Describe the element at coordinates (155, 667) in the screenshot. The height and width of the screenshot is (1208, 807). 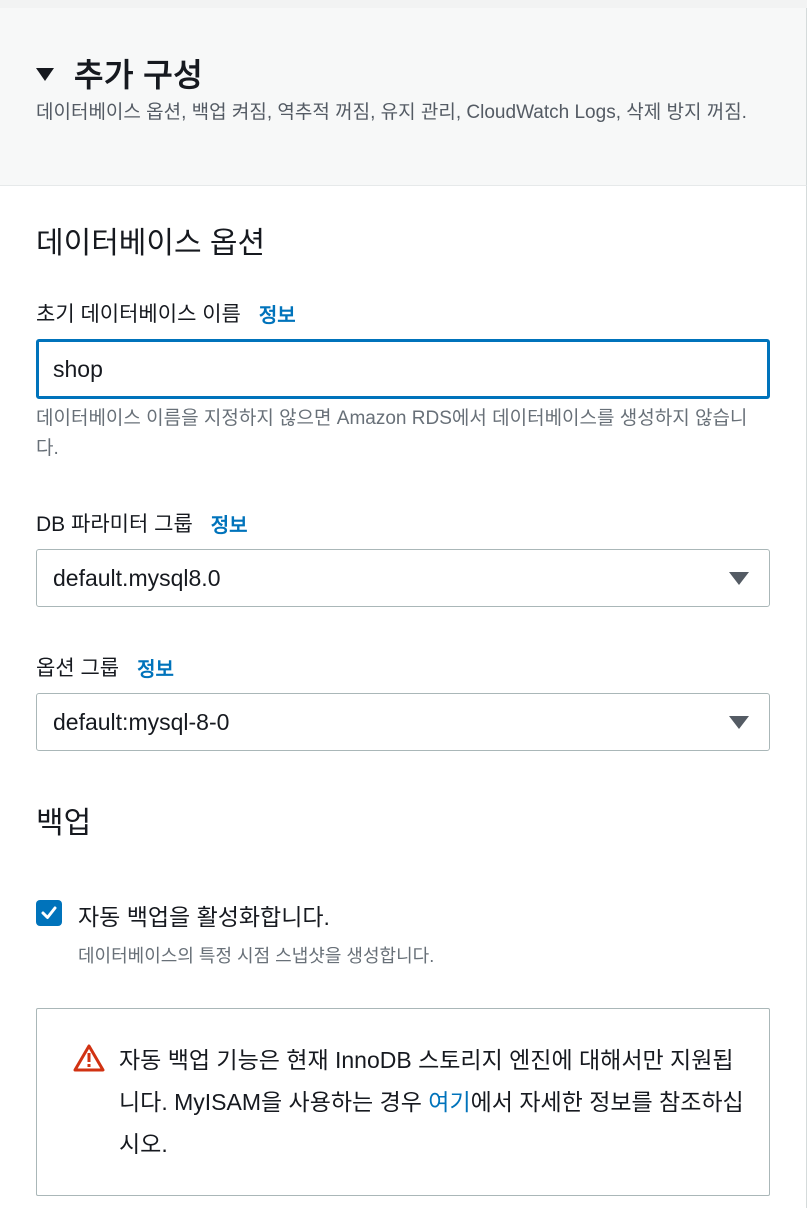
I see `option-group-info-link: 정보` at that location.